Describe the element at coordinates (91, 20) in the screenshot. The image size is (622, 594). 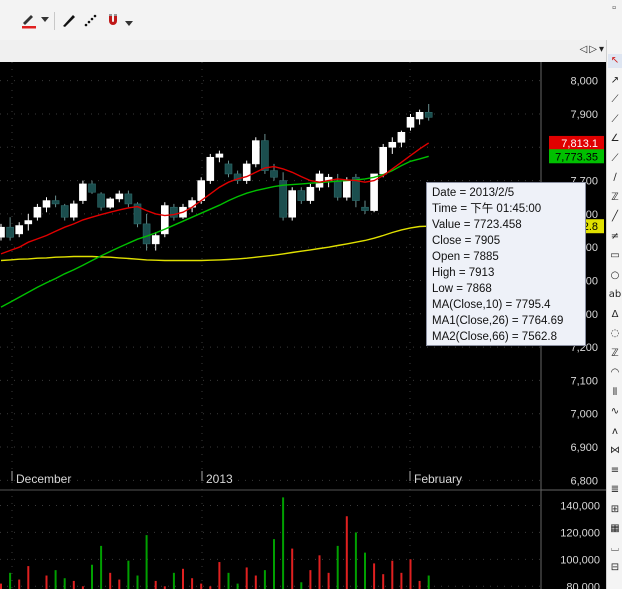
I see `dotted-line-icon` at that location.